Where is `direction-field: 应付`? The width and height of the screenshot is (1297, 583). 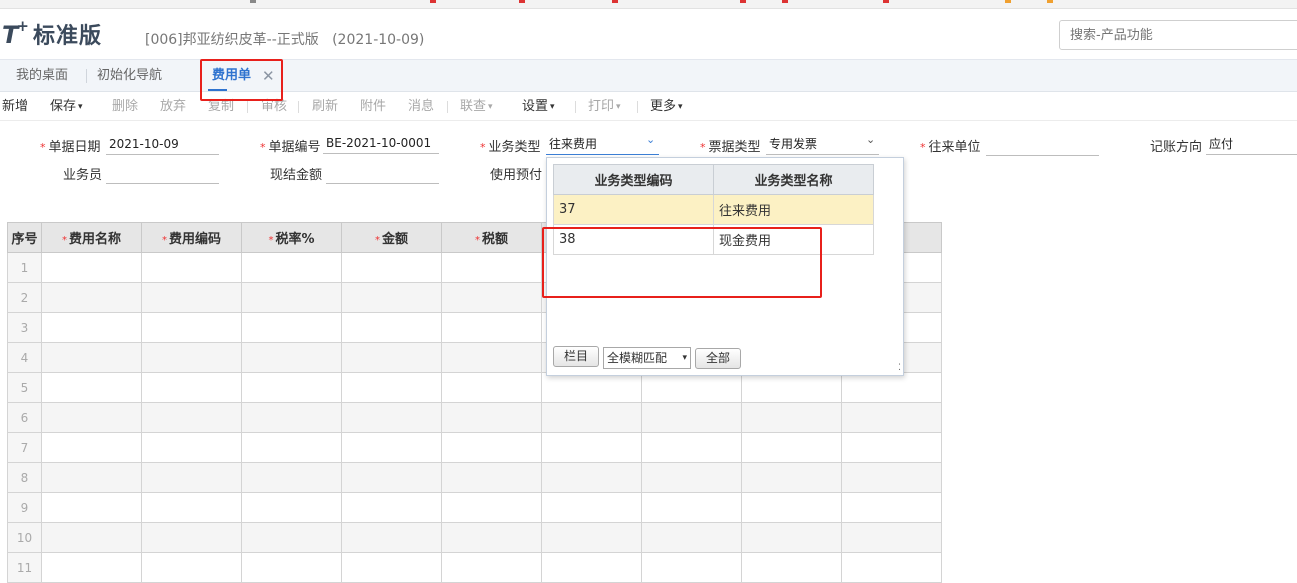 direction-field: 应付 is located at coordinates (1251, 145).